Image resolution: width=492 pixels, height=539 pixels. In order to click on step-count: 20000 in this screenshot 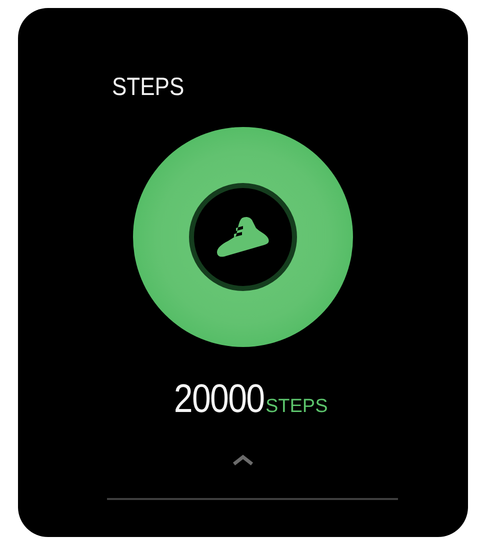, I will do `click(219, 399)`.